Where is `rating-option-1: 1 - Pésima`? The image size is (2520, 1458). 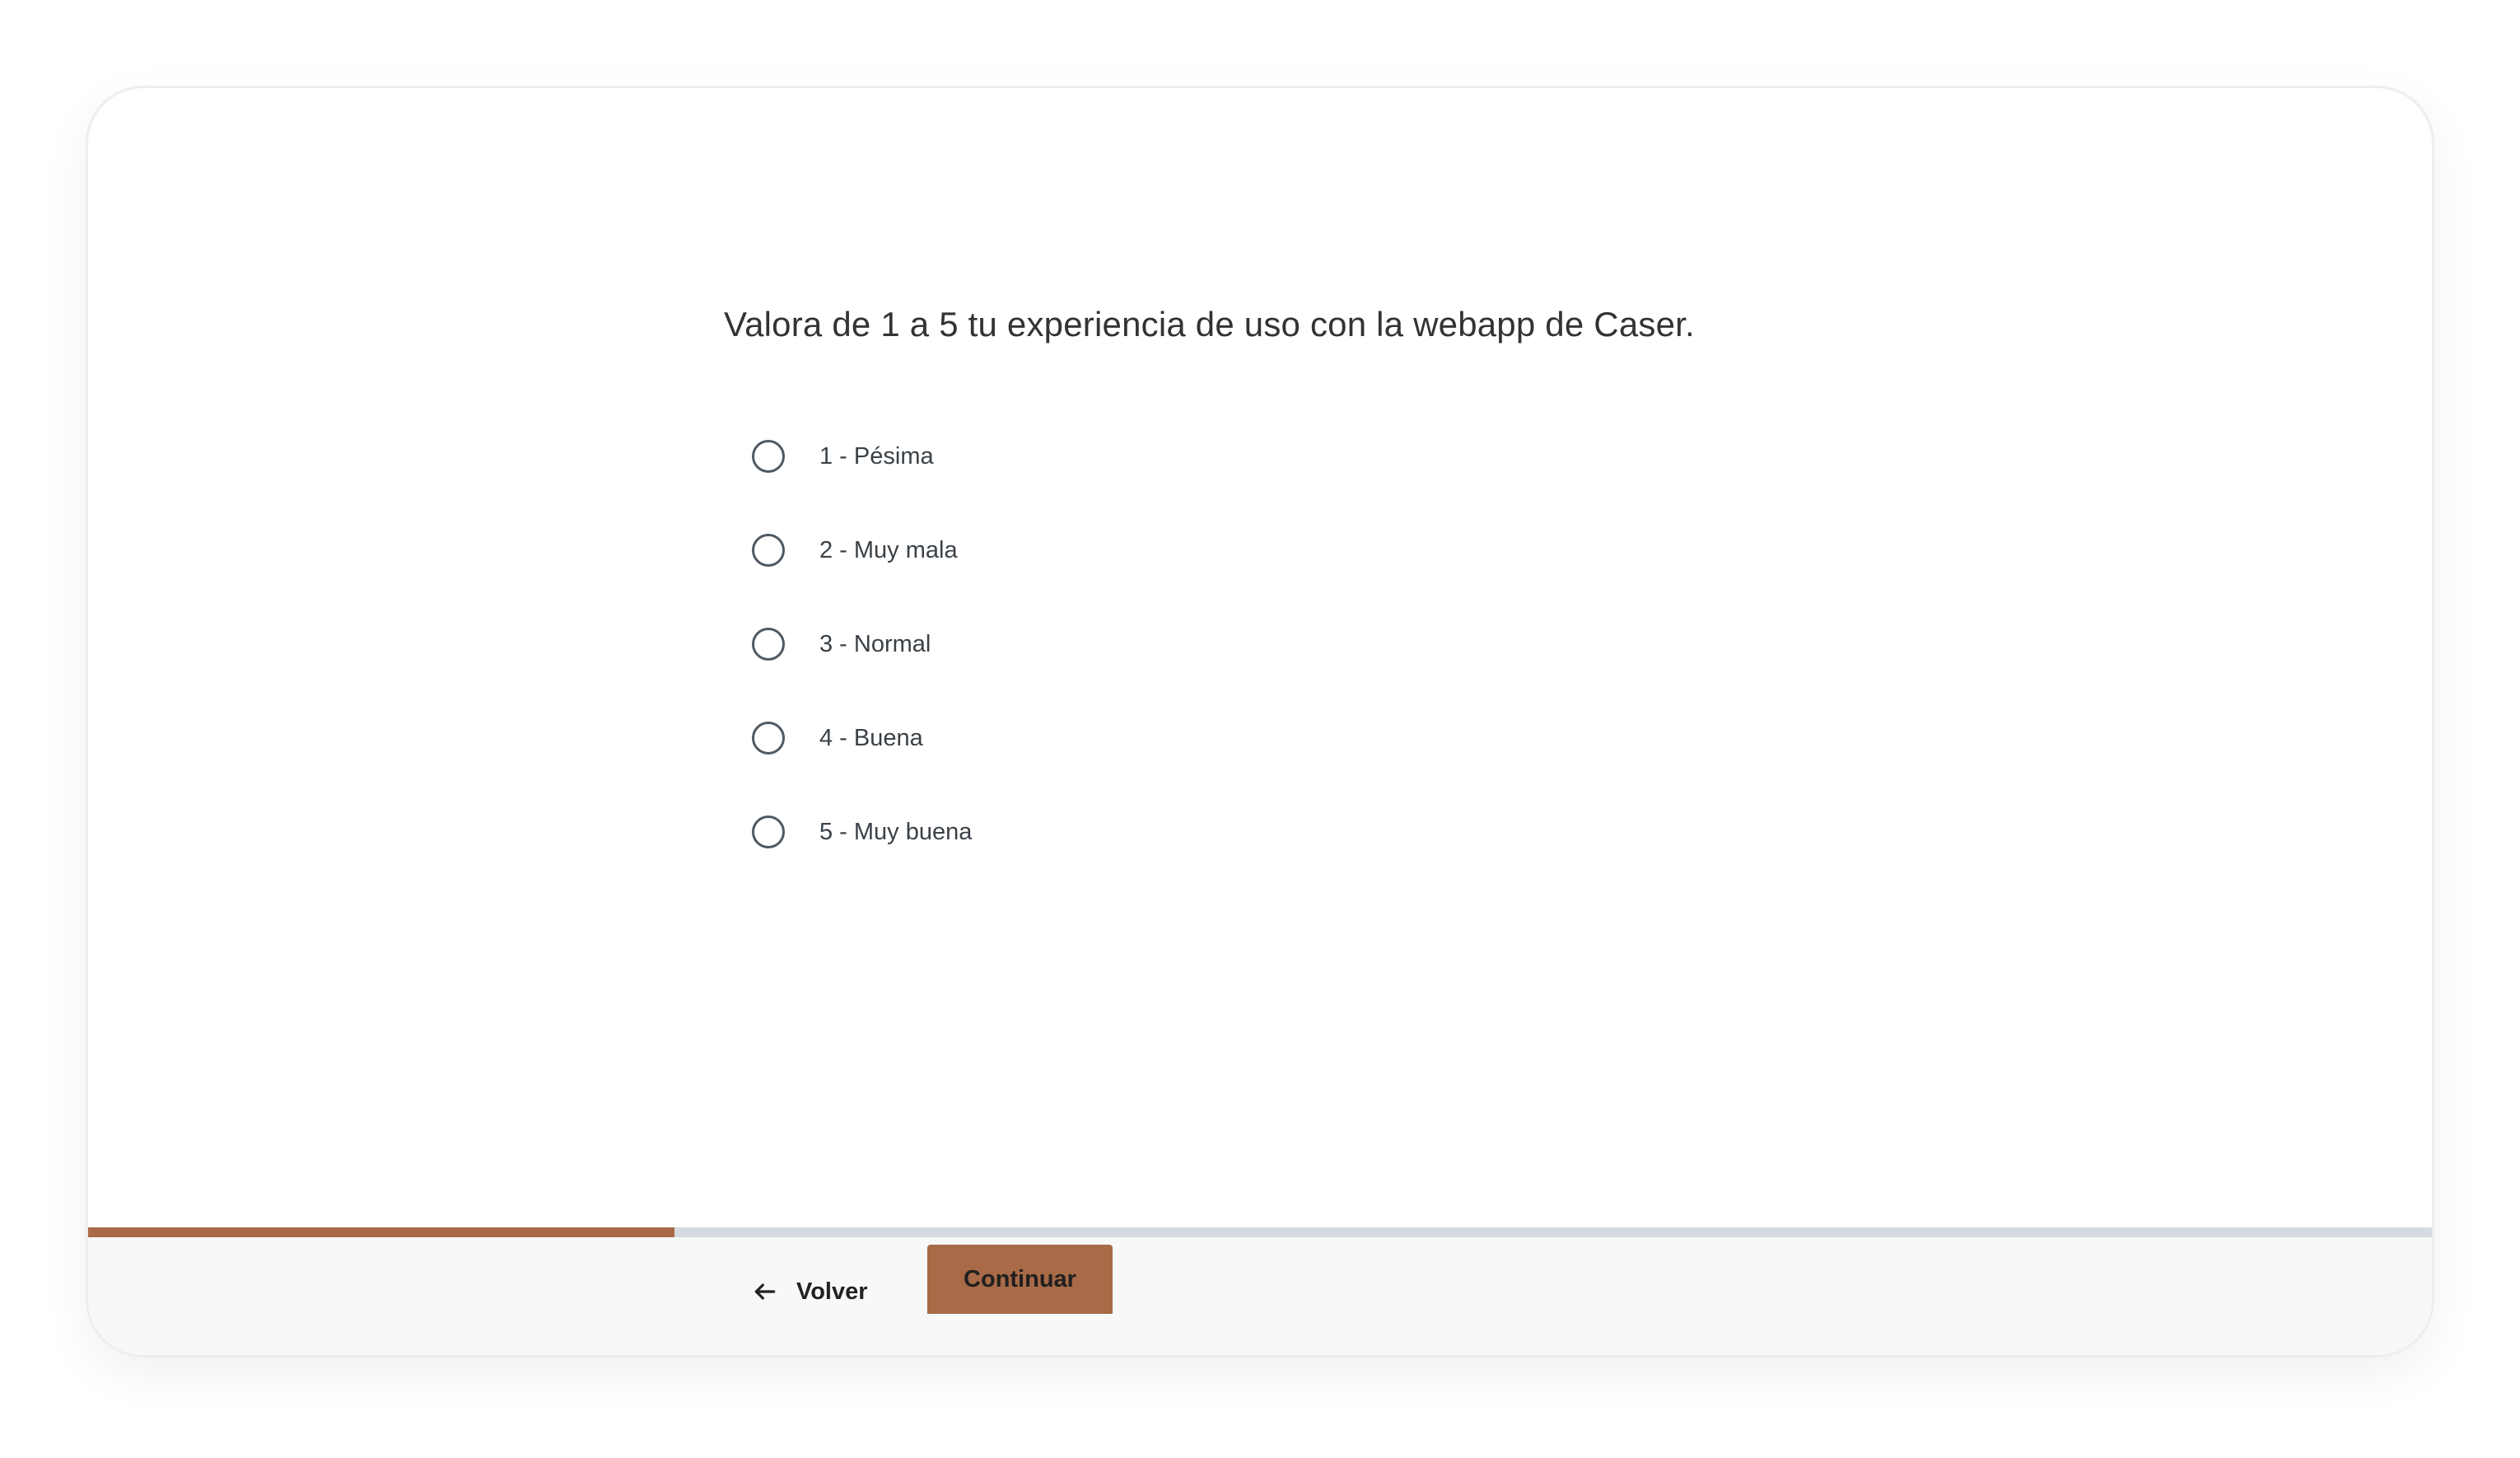
rating-option-1: 1 - Pésima is located at coordinates (862, 456).